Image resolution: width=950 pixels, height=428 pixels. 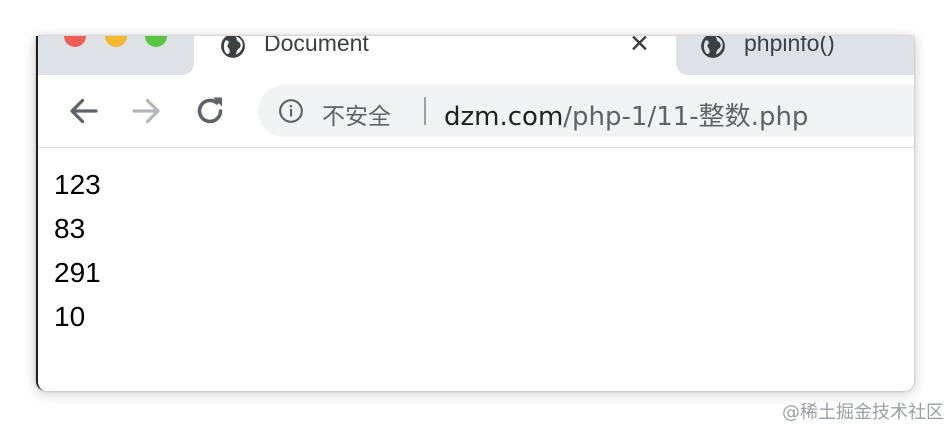 I want to click on tab-strip: Document ✕ phpinfo(), so click(x=476, y=55).